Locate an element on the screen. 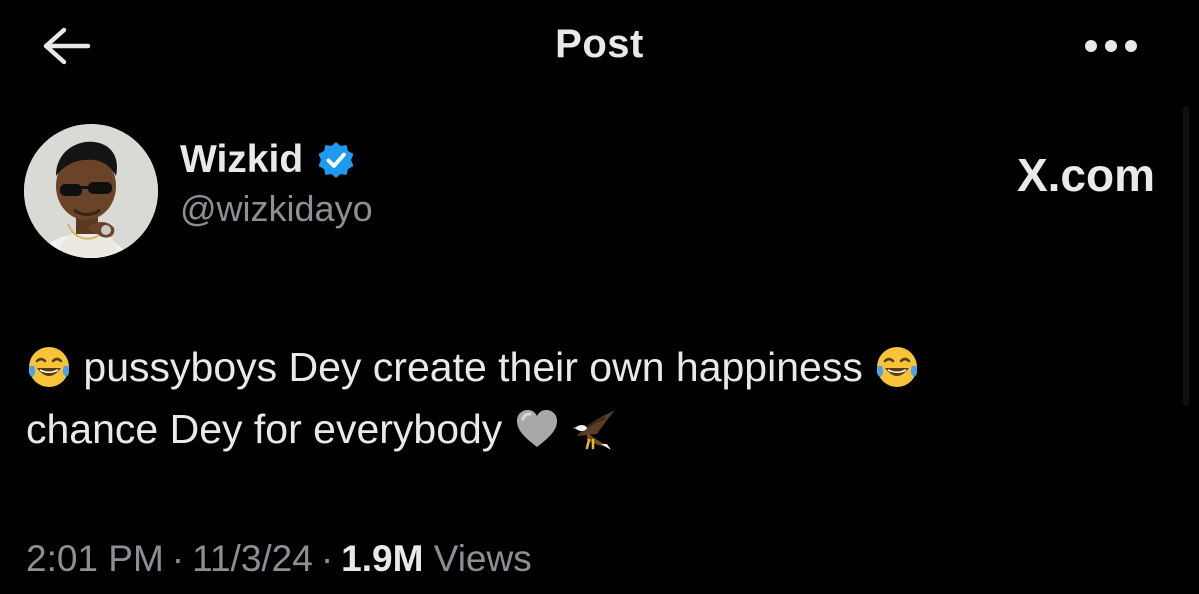  author-names: Wizkid @wizkidayo is located at coordinates (276, 184).